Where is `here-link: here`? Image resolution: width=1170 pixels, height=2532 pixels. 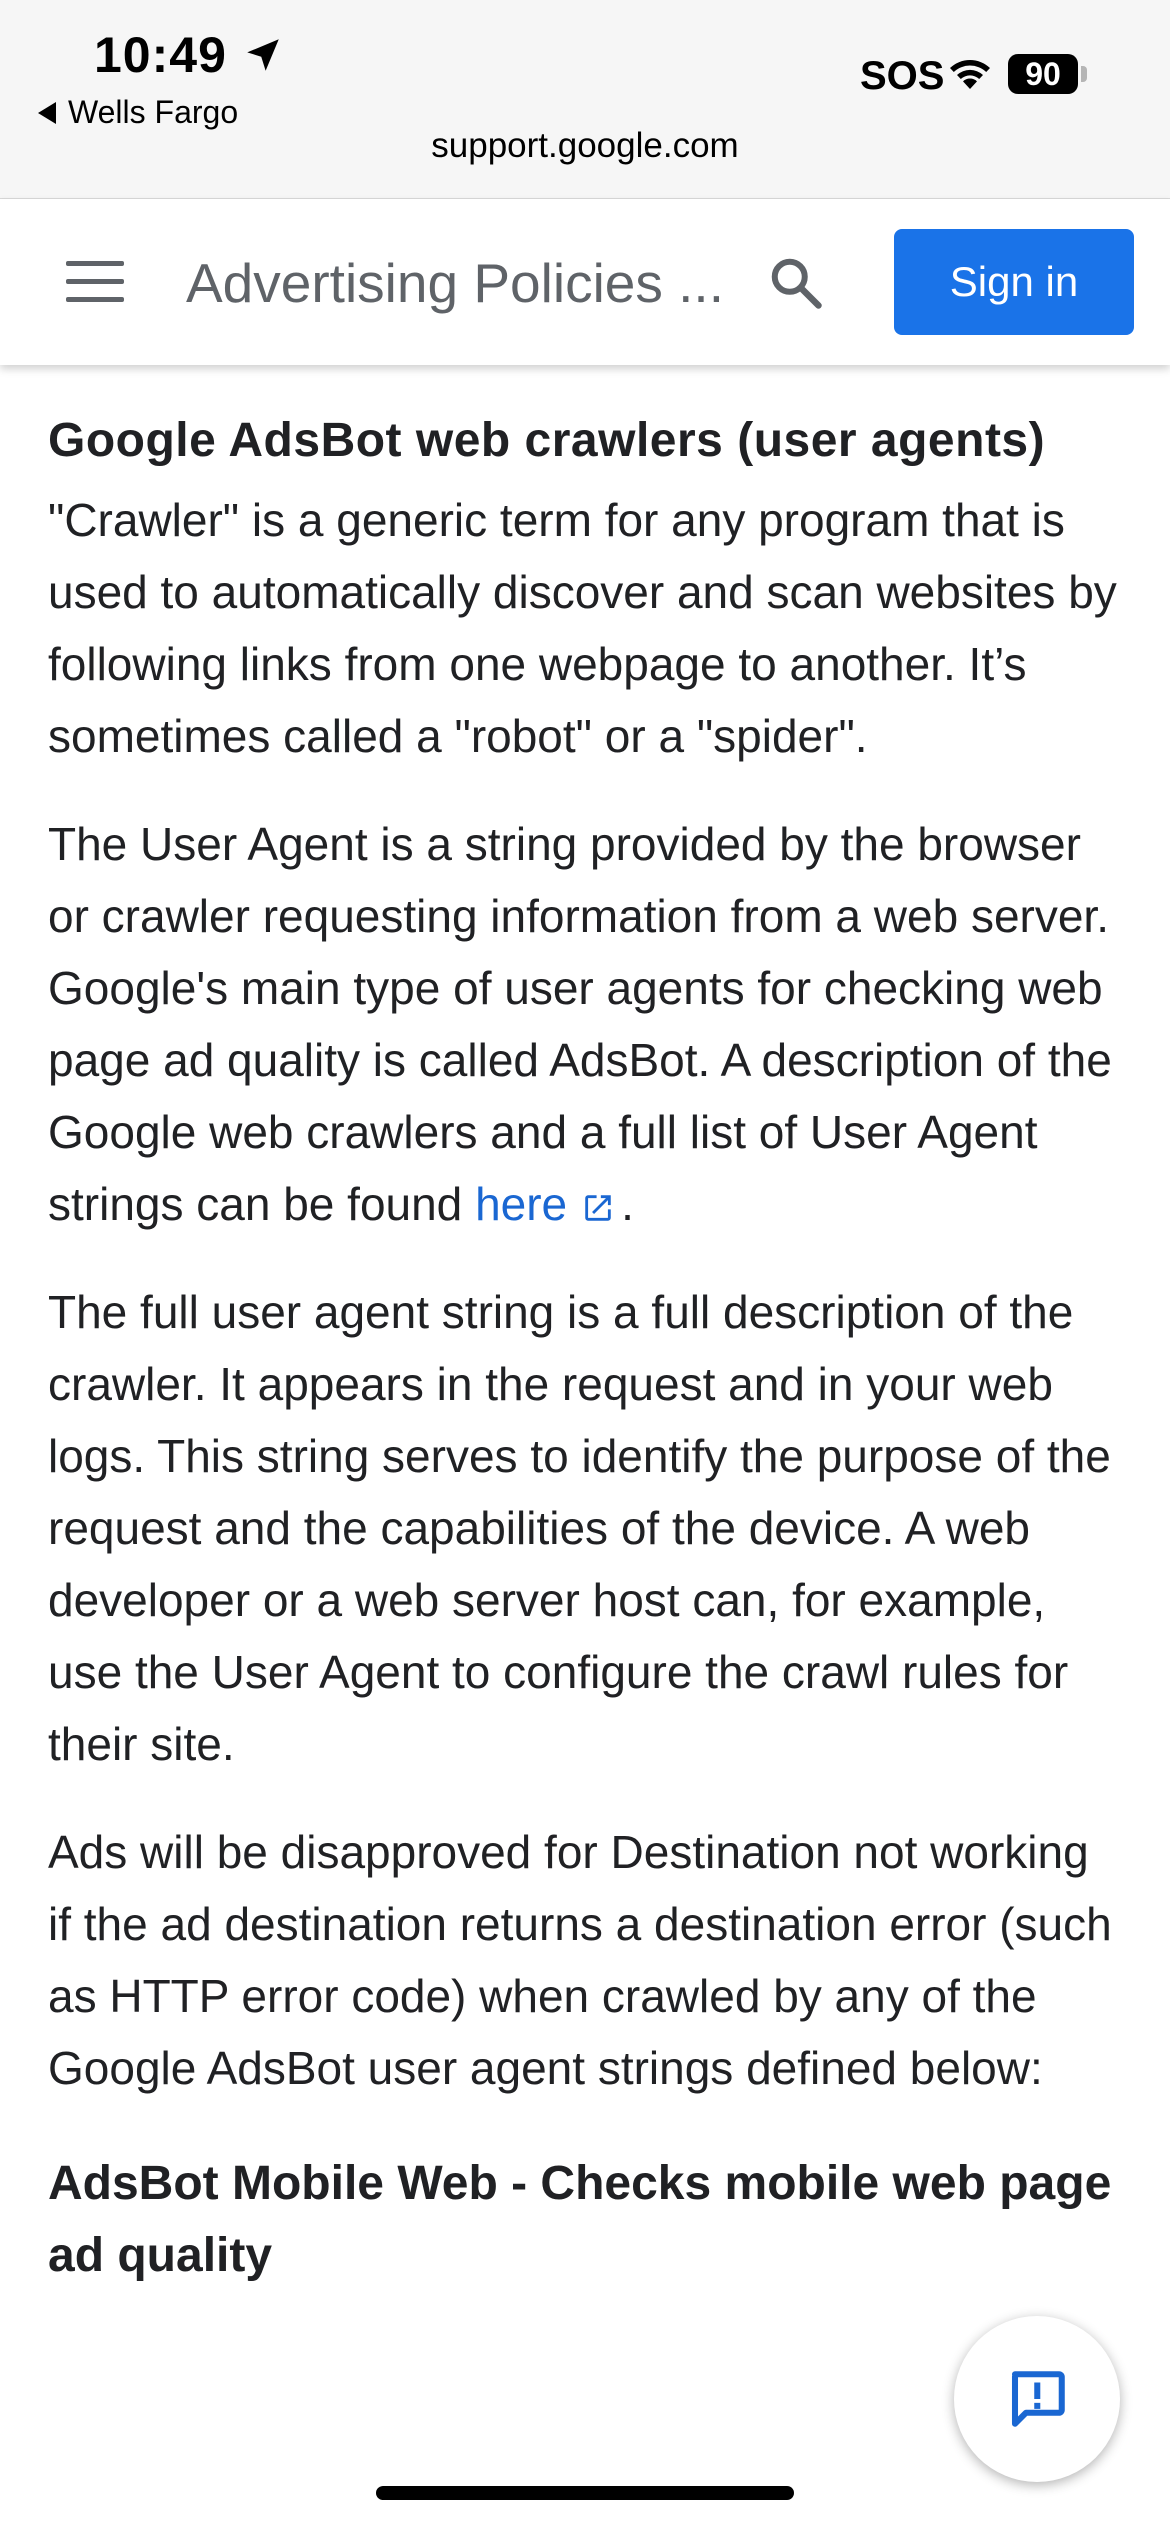
here-link: here is located at coordinates (548, 1204).